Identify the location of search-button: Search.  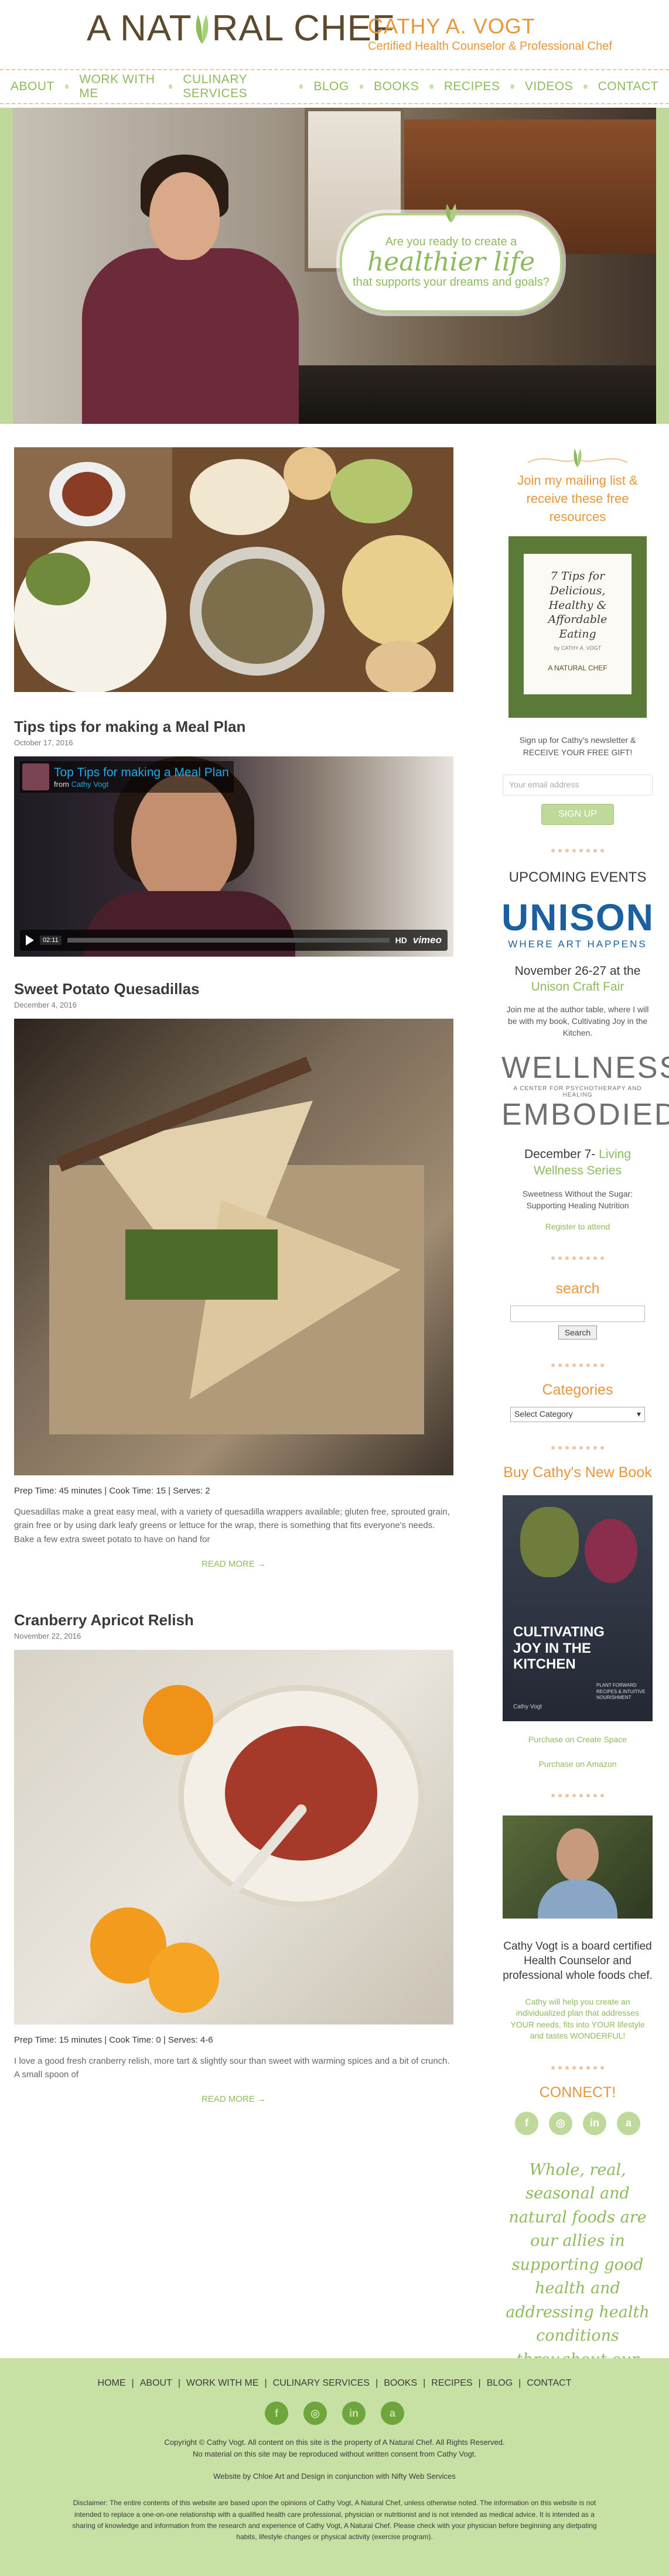
(578, 1332).